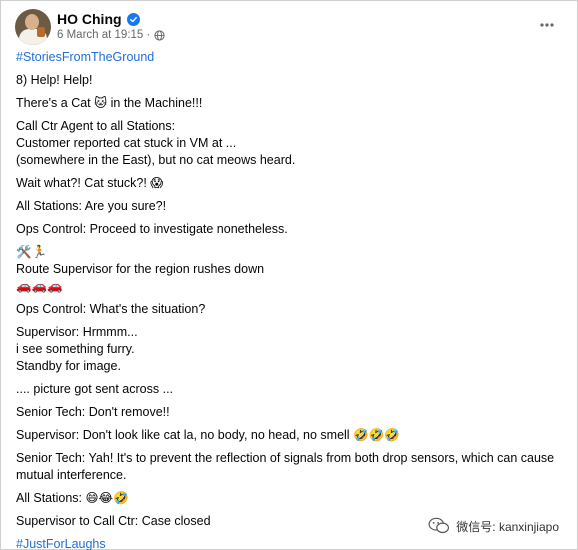 Image resolution: width=578 pixels, height=550 pixels. What do you see at coordinates (289, 57) in the screenshot?
I see `hashtag-stories-from-the-ground: #StoriesFromTheGround` at bounding box center [289, 57].